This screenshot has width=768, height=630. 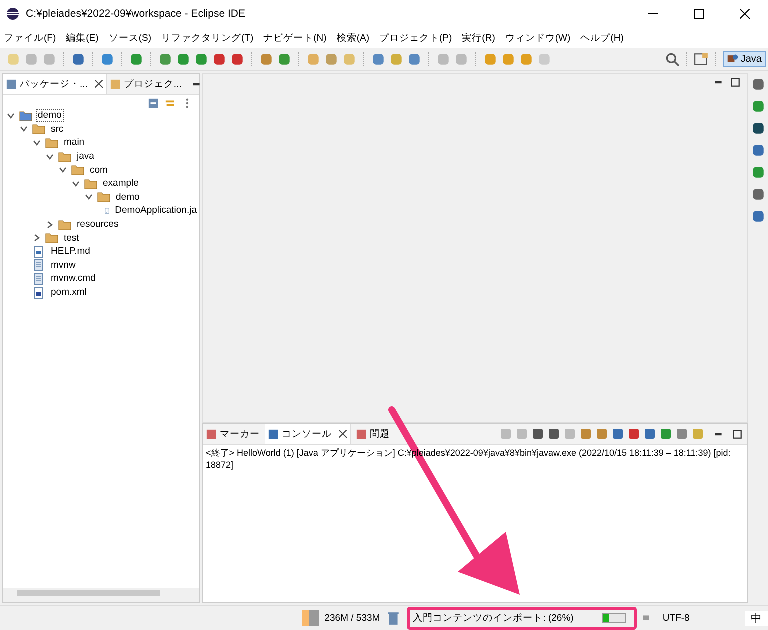 What do you see at coordinates (13, 14) in the screenshot?
I see `eclipse-logo-icon` at bounding box center [13, 14].